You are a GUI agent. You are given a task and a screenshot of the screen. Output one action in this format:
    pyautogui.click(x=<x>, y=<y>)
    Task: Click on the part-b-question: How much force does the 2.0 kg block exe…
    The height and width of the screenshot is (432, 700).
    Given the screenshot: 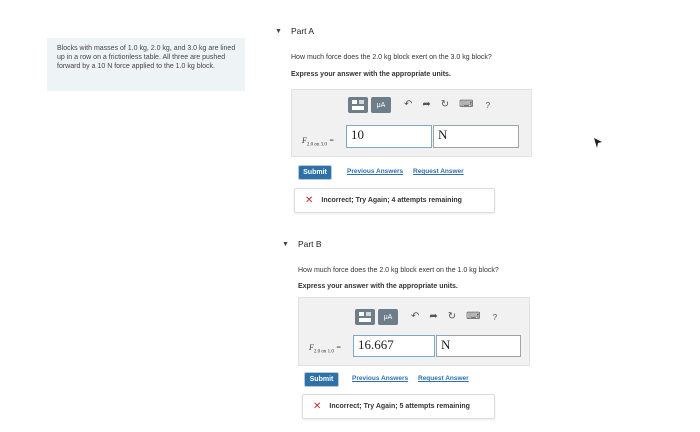 What is the action you would take?
    pyautogui.click(x=398, y=270)
    